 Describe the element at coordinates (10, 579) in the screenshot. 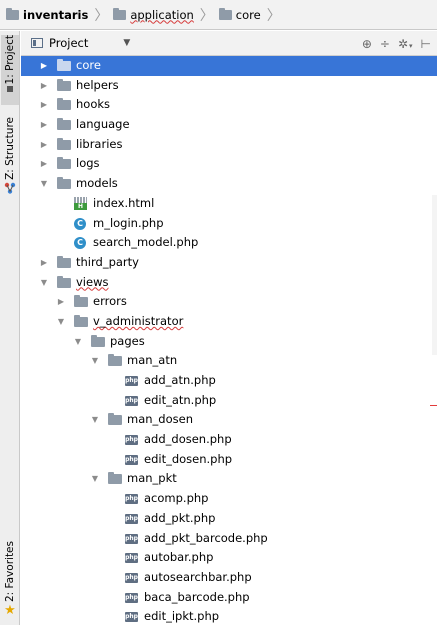

I see `tab-favorites: 2: Favorites ★` at that location.